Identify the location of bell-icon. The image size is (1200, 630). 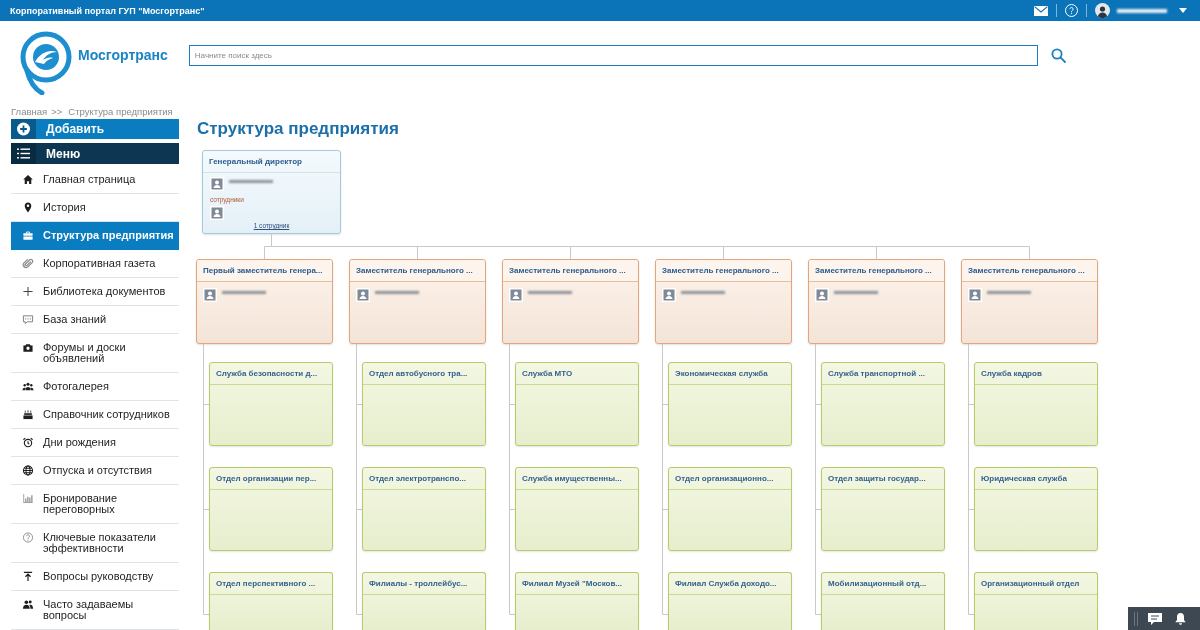
(1180, 618).